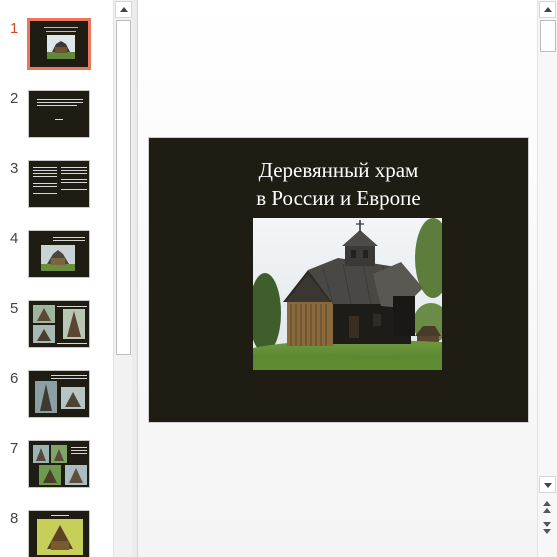 This screenshot has height=557, width=557. I want to click on wooden-church-image, so click(347, 294).